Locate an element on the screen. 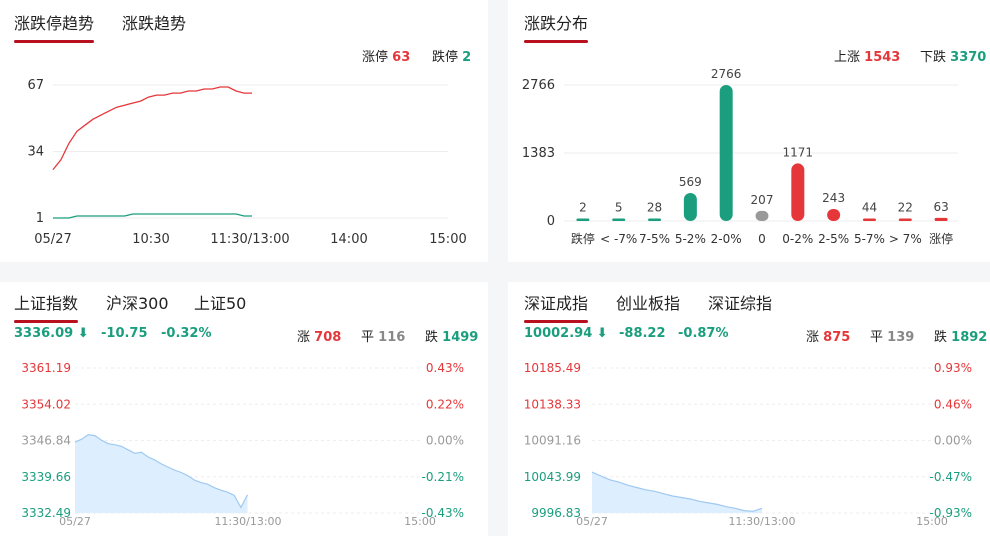  x-category-label: 涨停 is located at coordinates (941, 238).